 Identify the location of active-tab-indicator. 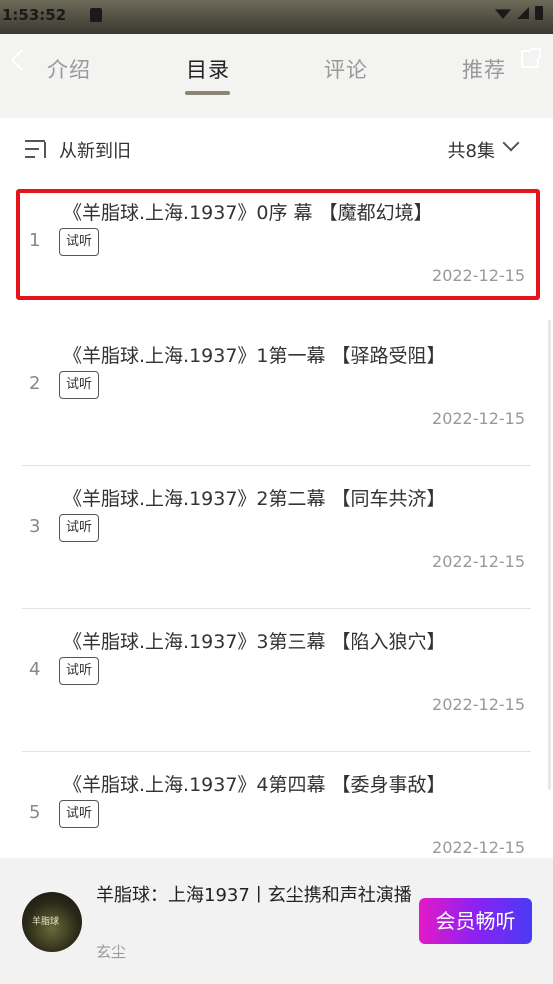
(207, 93).